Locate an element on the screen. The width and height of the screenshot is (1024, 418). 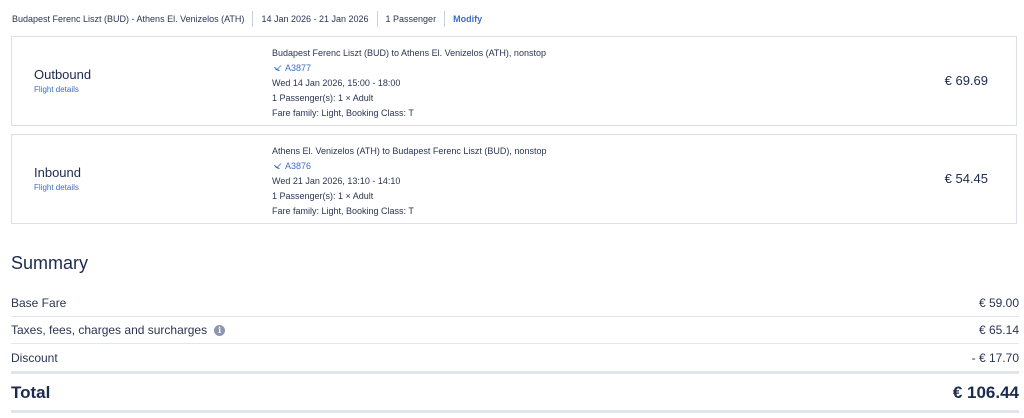
outbound-datetime: Wed 14 Jan 2026, 15:00 - 18:00 is located at coordinates (336, 83).